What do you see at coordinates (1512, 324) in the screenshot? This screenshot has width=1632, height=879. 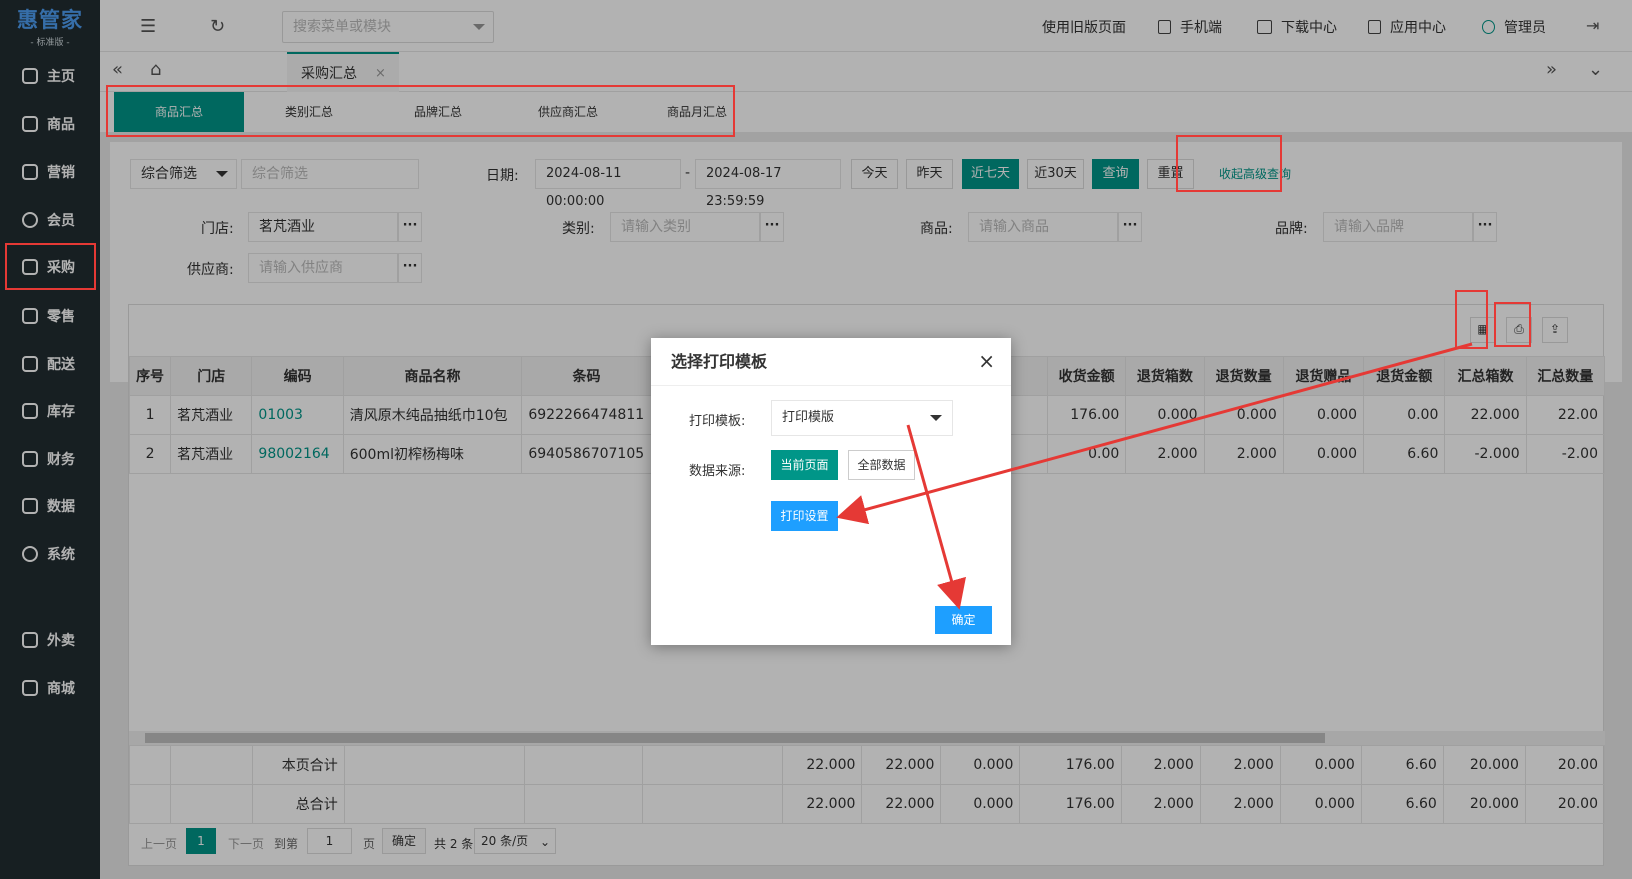 I see `annotation-box-export` at bounding box center [1512, 324].